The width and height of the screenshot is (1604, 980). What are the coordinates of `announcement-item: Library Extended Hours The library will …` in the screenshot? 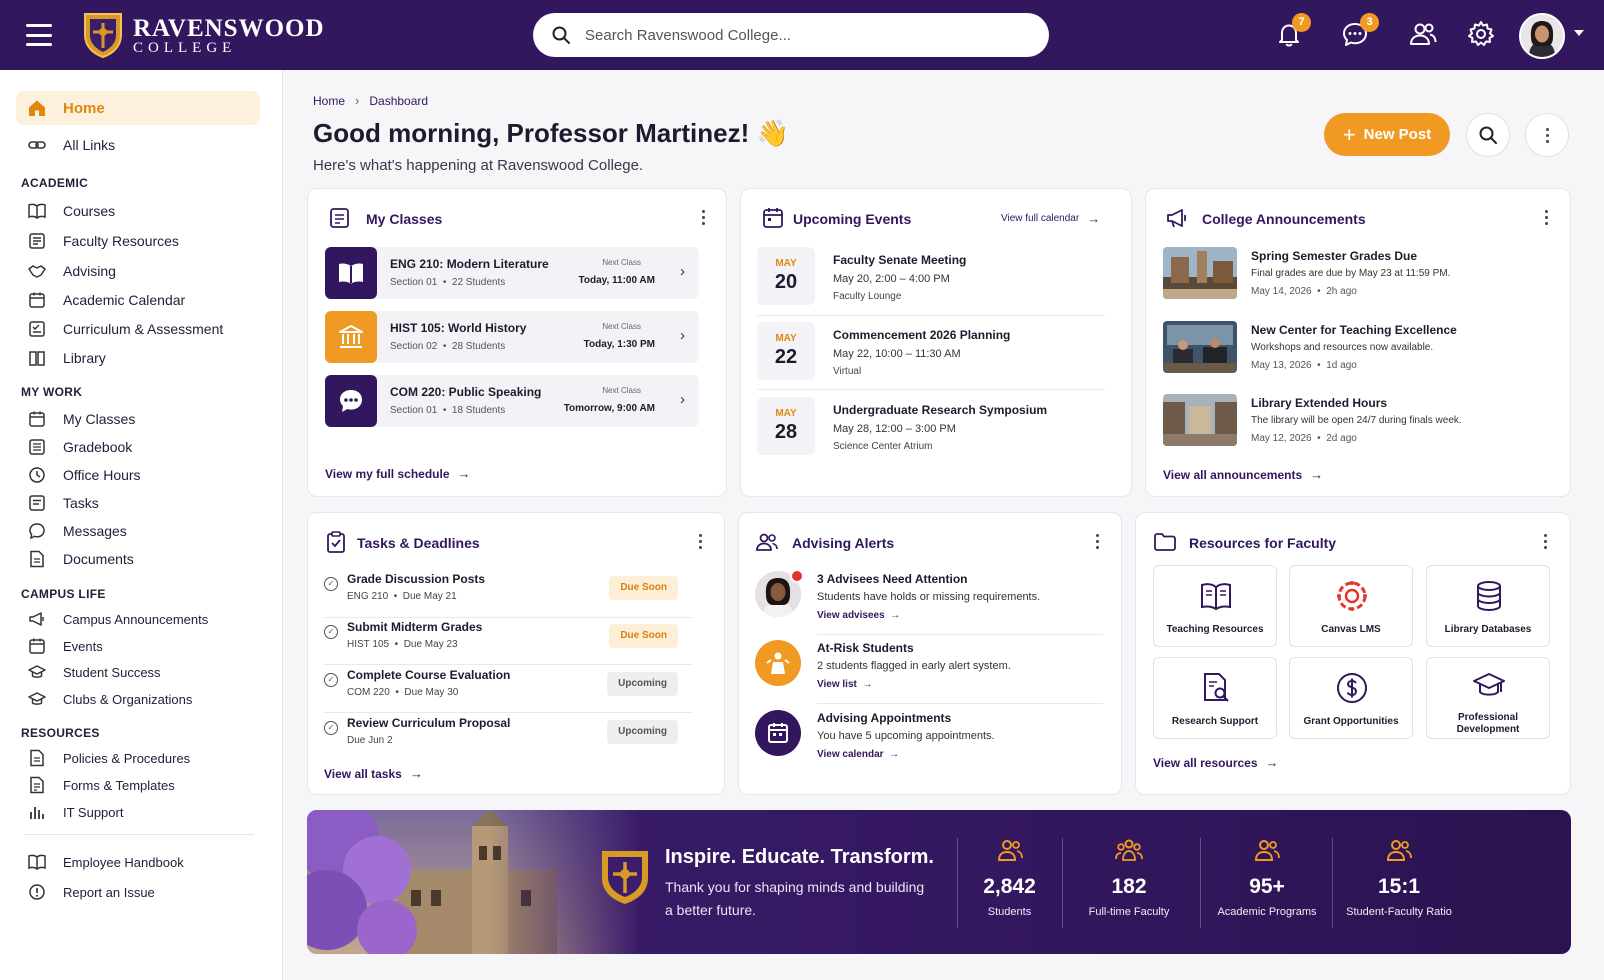 It's located at (1360, 424).